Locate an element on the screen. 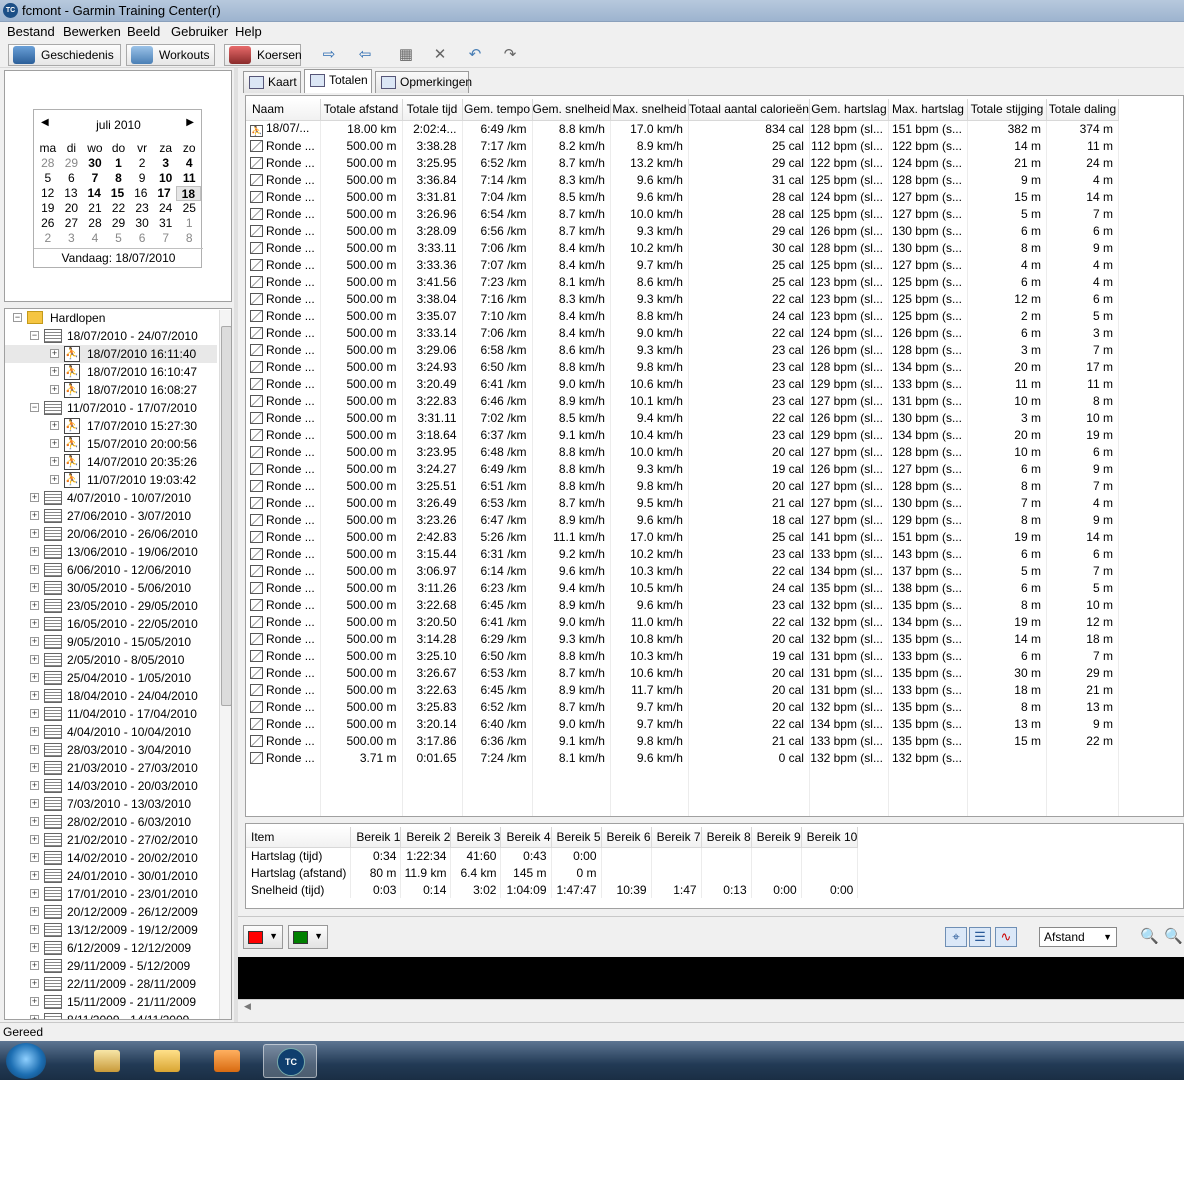  tree-week: +24/01/2010 - 30/01/2010 is located at coordinates (111, 876).